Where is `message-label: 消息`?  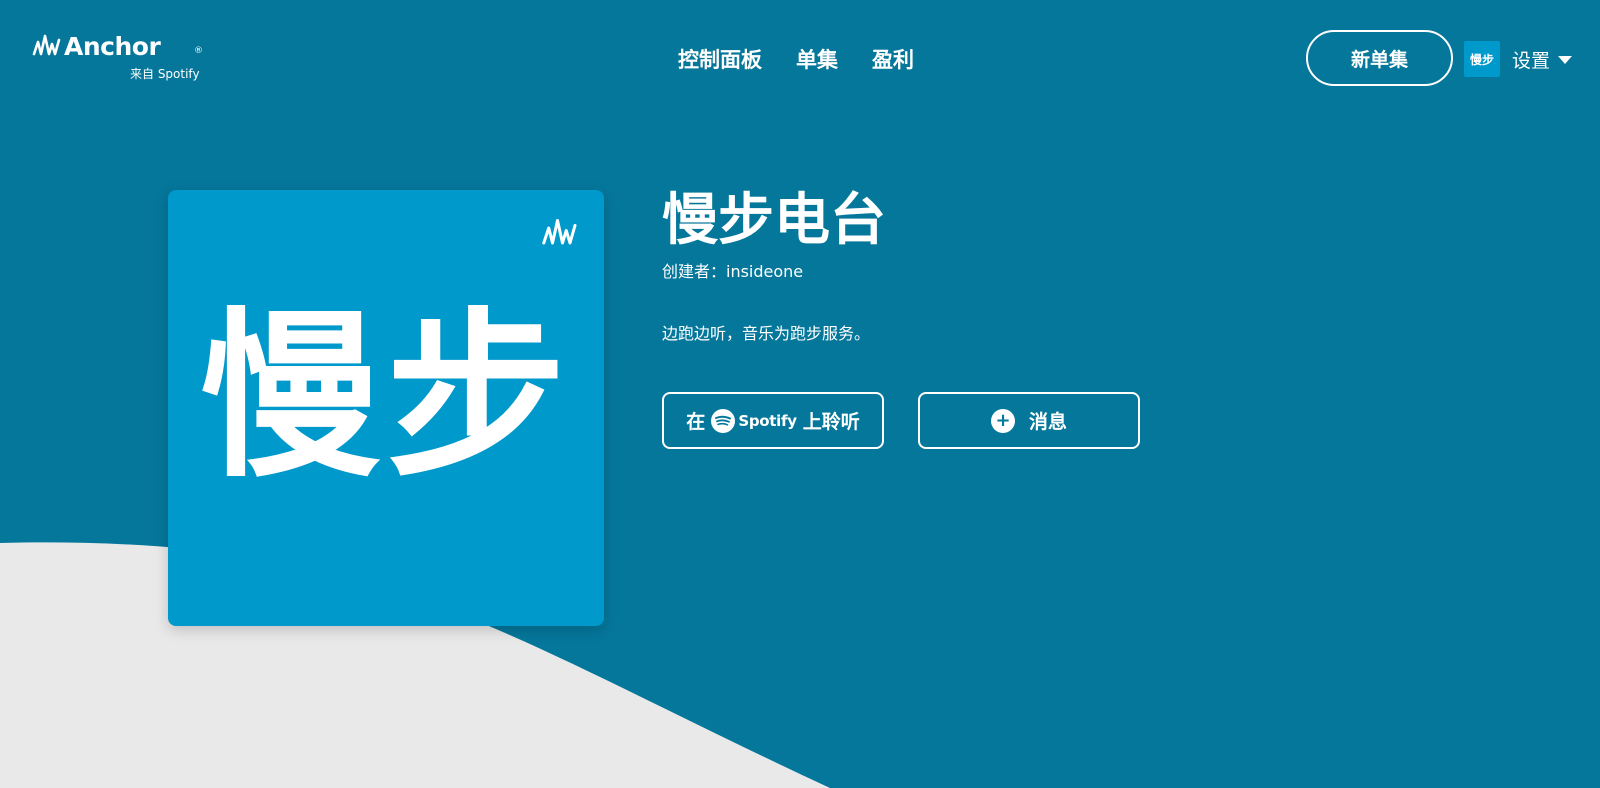
message-label: 消息 is located at coordinates (1047, 422).